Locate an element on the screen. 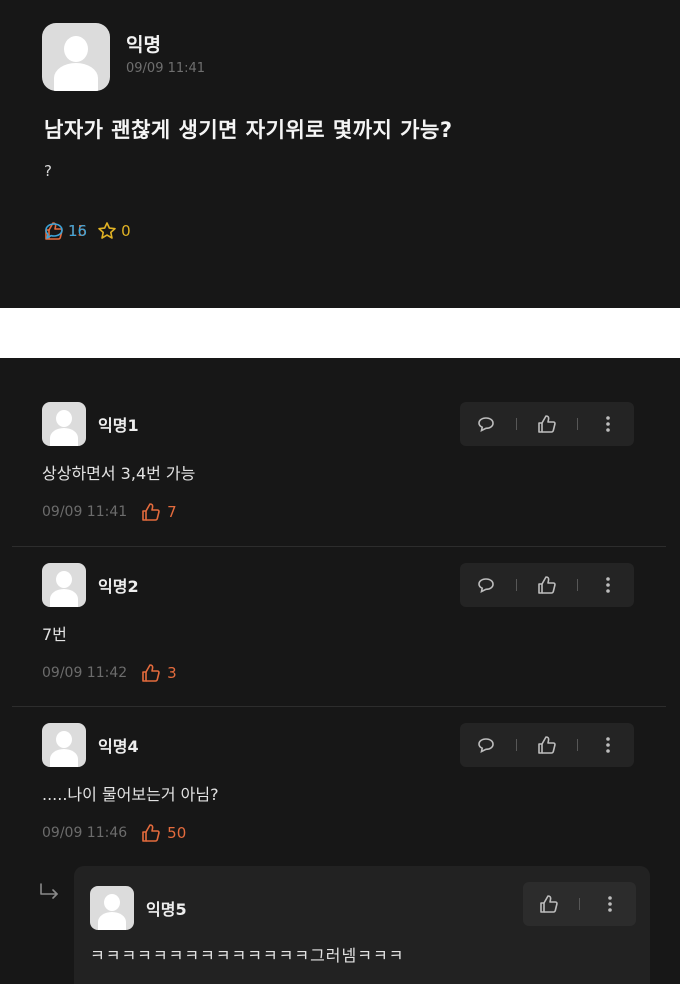 Image resolution: width=680 pixels, height=984 pixels. comment-text: 상상하면서 3,4번 가능 is located at coordinates (119, 473).